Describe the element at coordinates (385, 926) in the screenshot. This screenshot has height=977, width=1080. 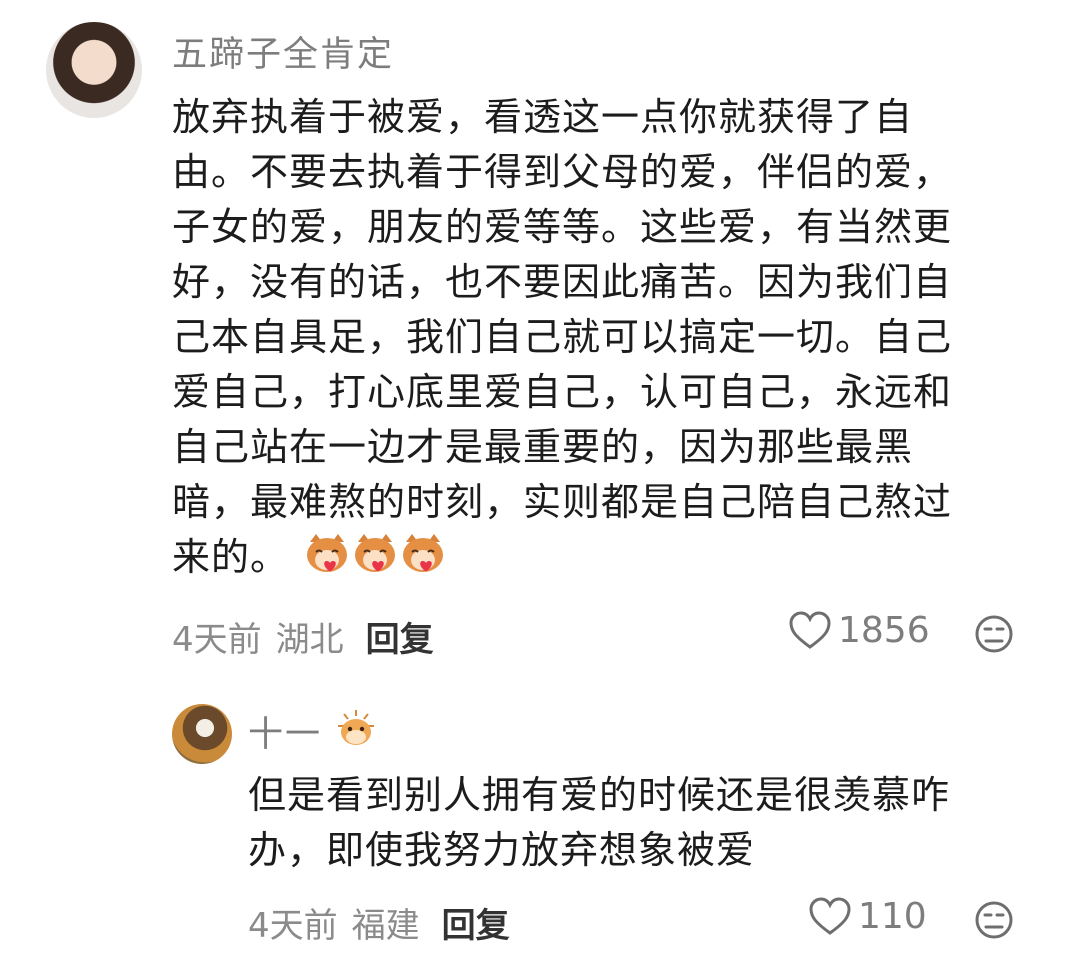
I see `reply-location: 福建` at that location.